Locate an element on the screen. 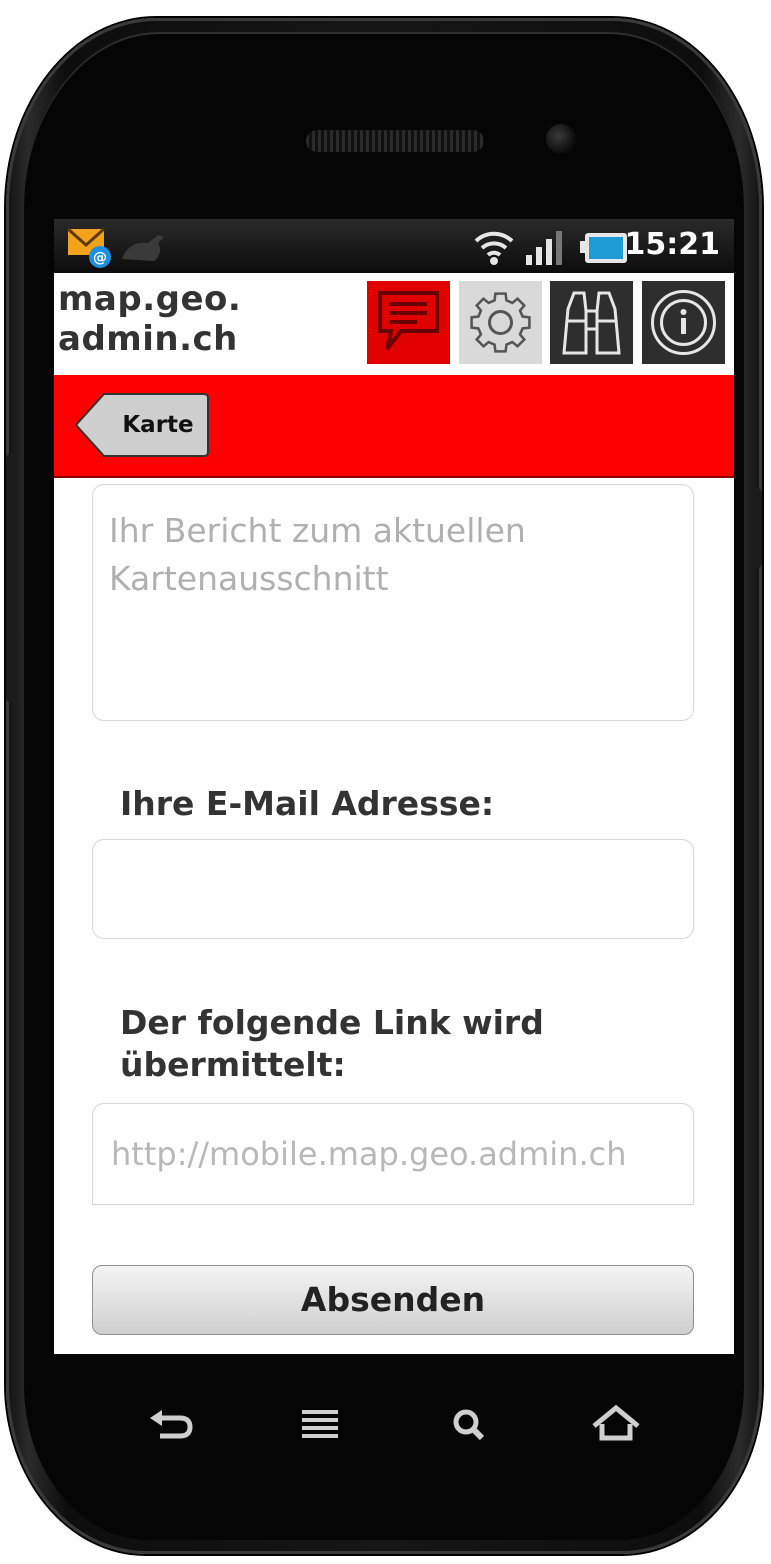 The height and width of the screenshot is (1564, 771). link-field: http://mobile.map.geo.admin.ch is located at coordinates (393, 1154).